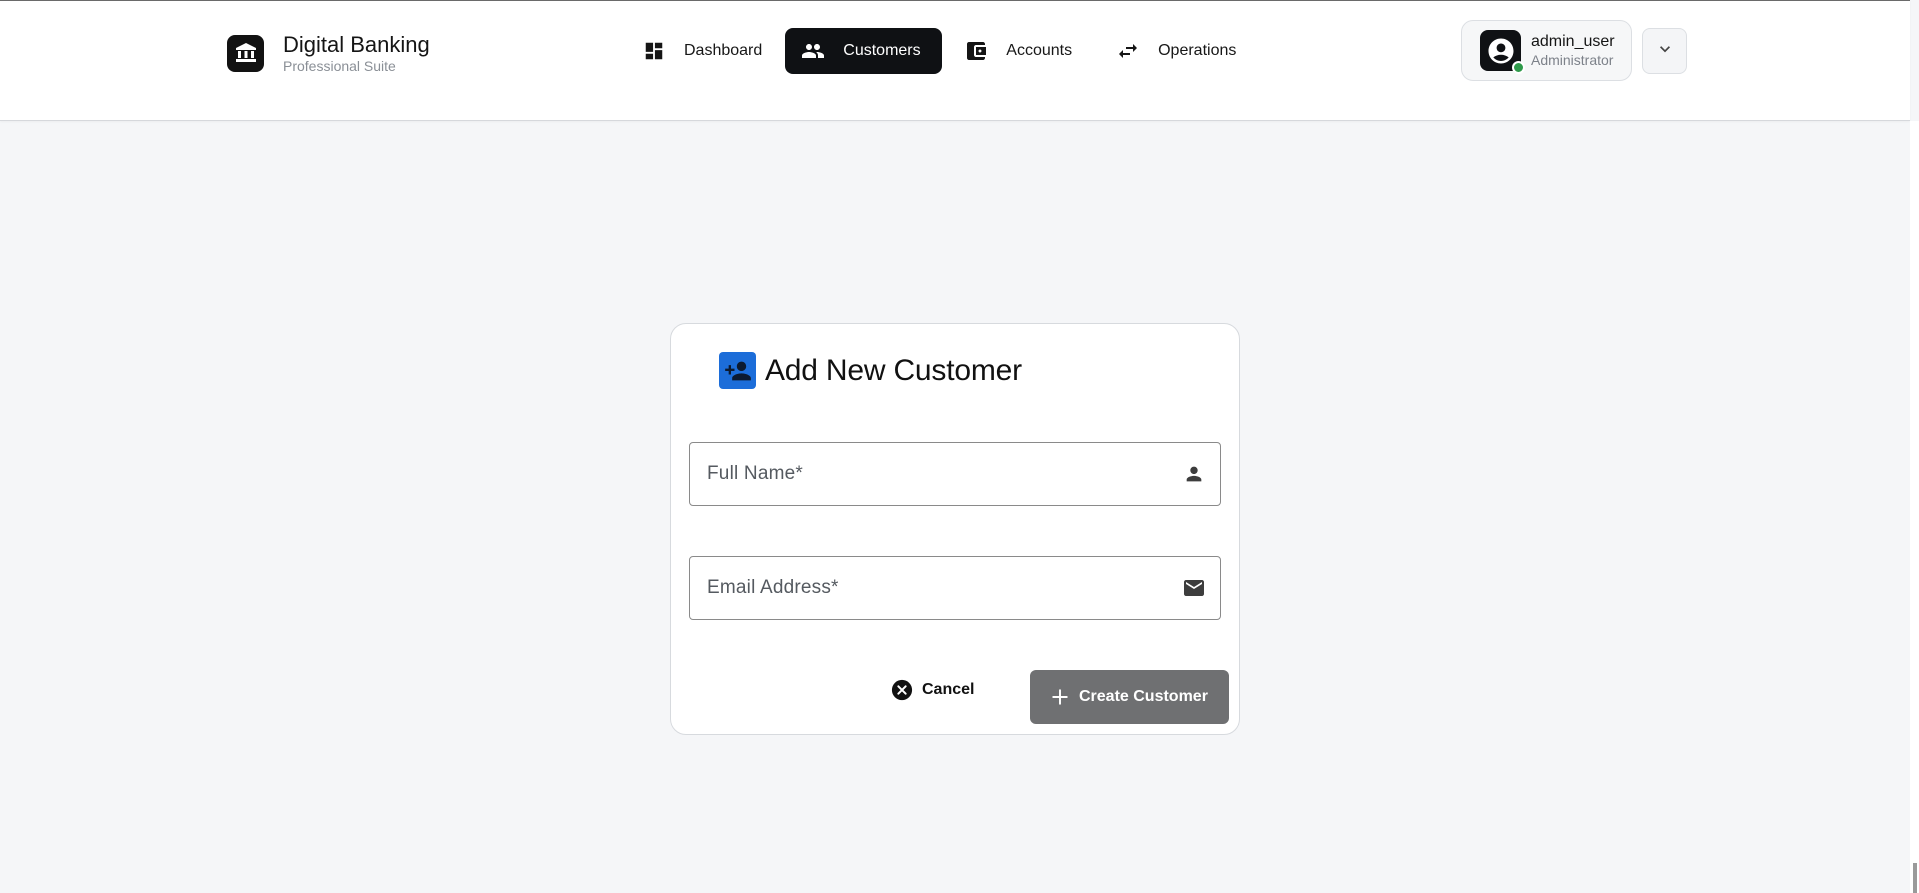 Image resolution: width=1919 pixels, height=893 pixels. I want to click on nav-label-customers: Customers, so click(882, 50).